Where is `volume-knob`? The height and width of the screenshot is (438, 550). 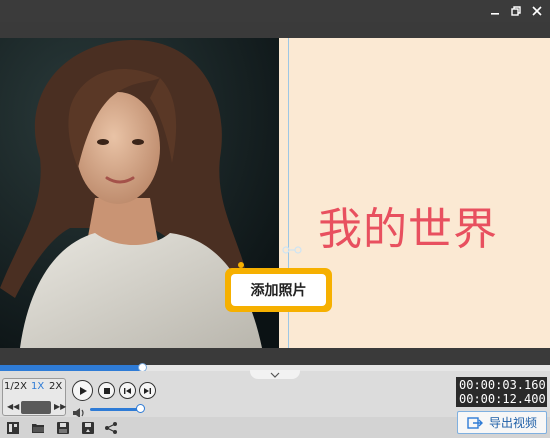 volume-knob is located at coordinates (141, 408).